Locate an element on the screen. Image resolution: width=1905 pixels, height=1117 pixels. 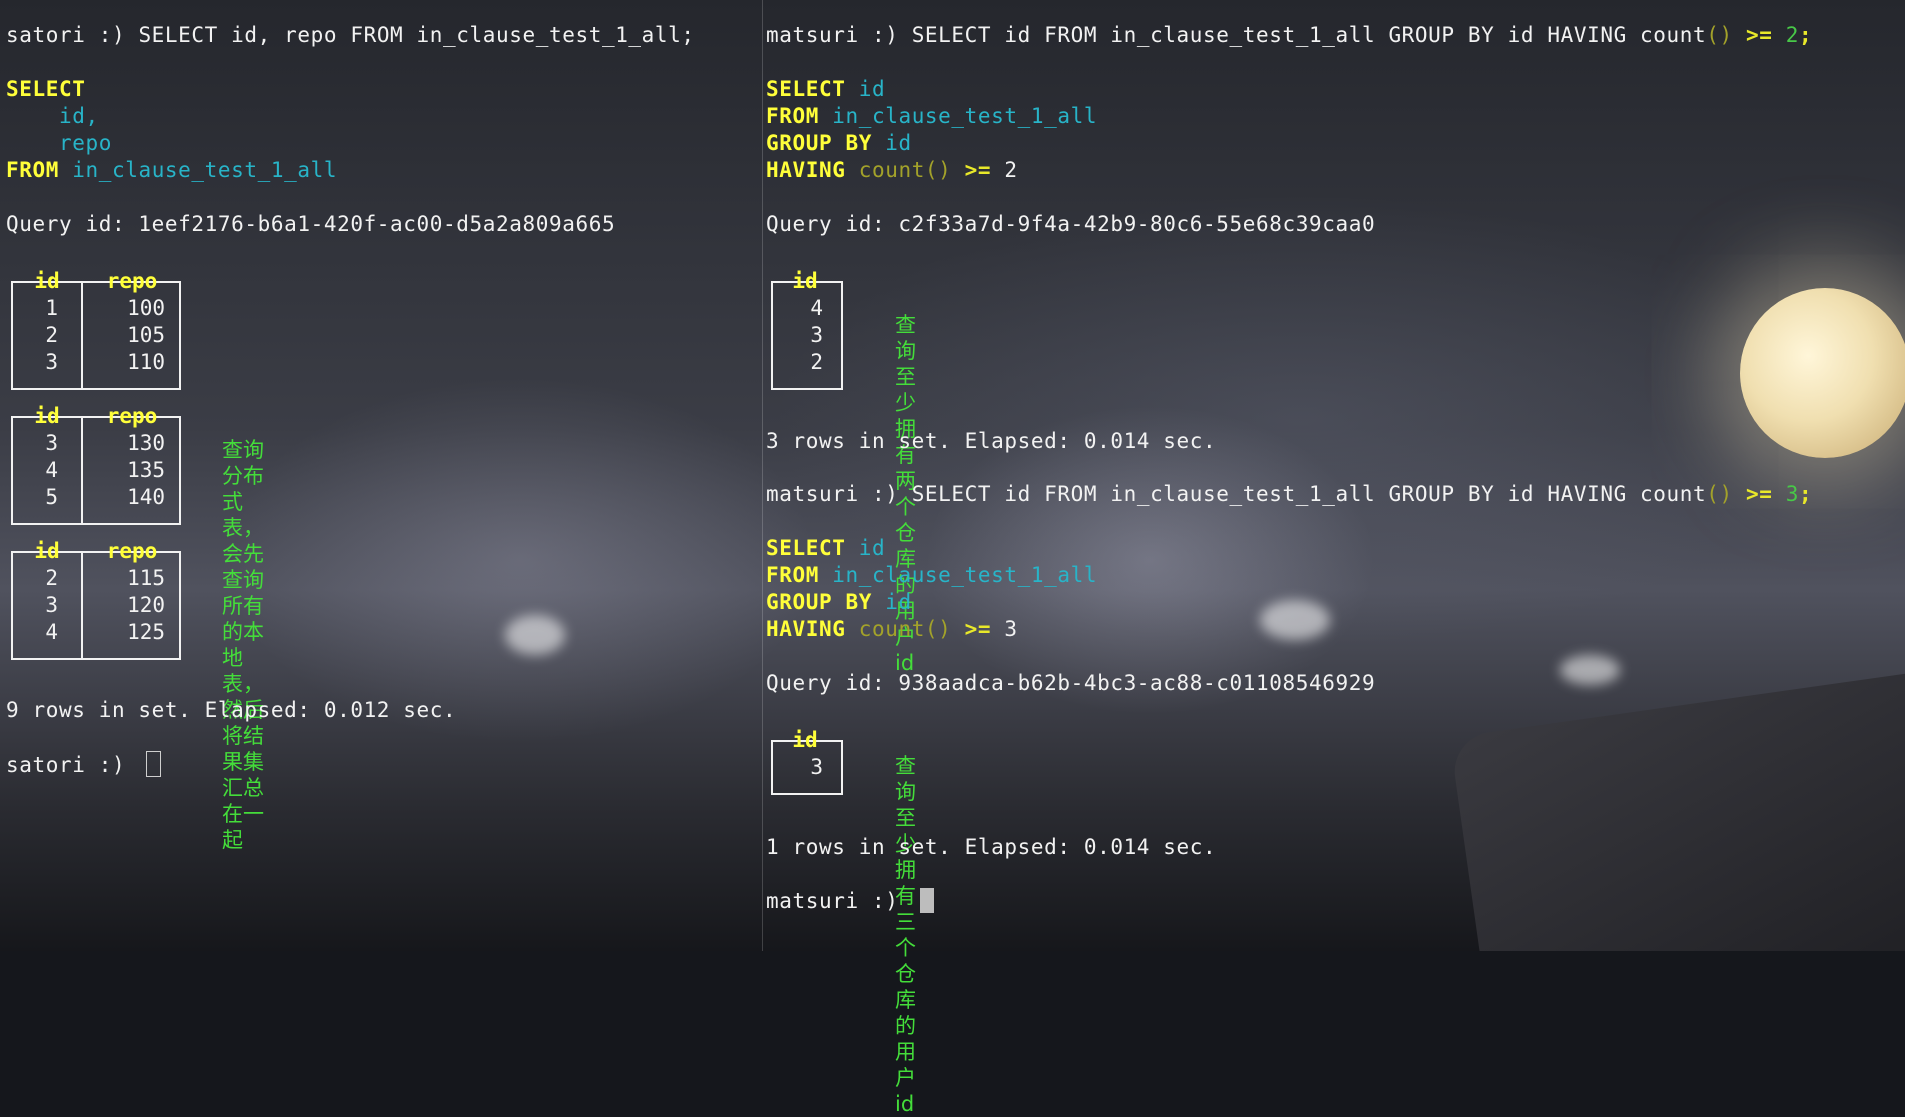
table-cell: 1 is located at coordinates (51, 308).